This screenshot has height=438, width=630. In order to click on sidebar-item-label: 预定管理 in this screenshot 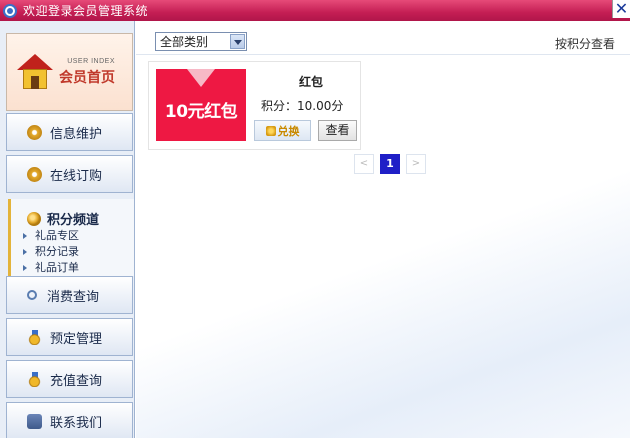, I will do `click(76, 339)`.